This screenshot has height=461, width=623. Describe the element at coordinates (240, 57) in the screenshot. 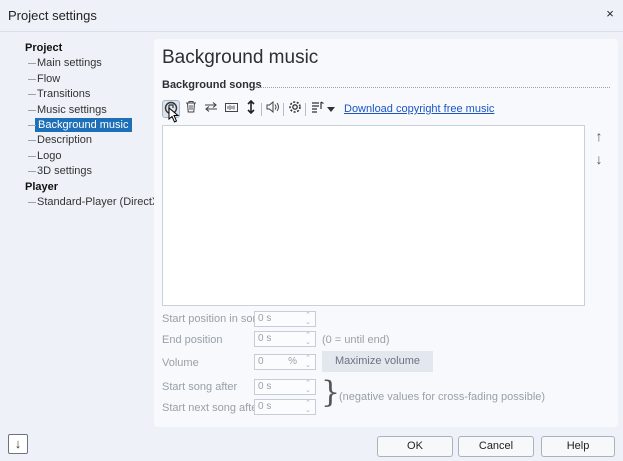

I see `page-title: Background music` at that location.